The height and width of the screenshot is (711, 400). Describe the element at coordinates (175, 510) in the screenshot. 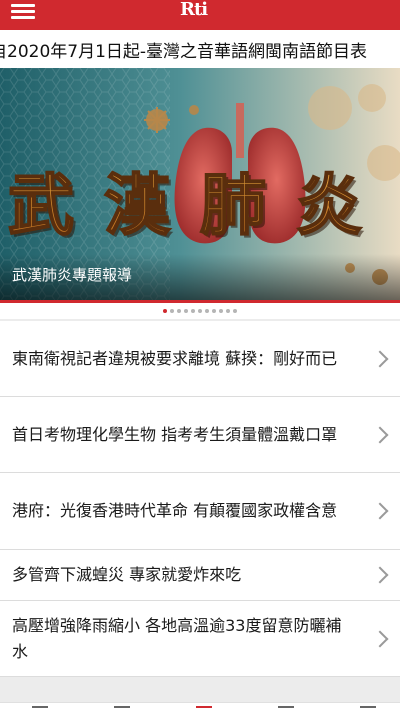

I see `news-title: 港府：光復香港時代革命 有顛覆國家政權含意` at that location.